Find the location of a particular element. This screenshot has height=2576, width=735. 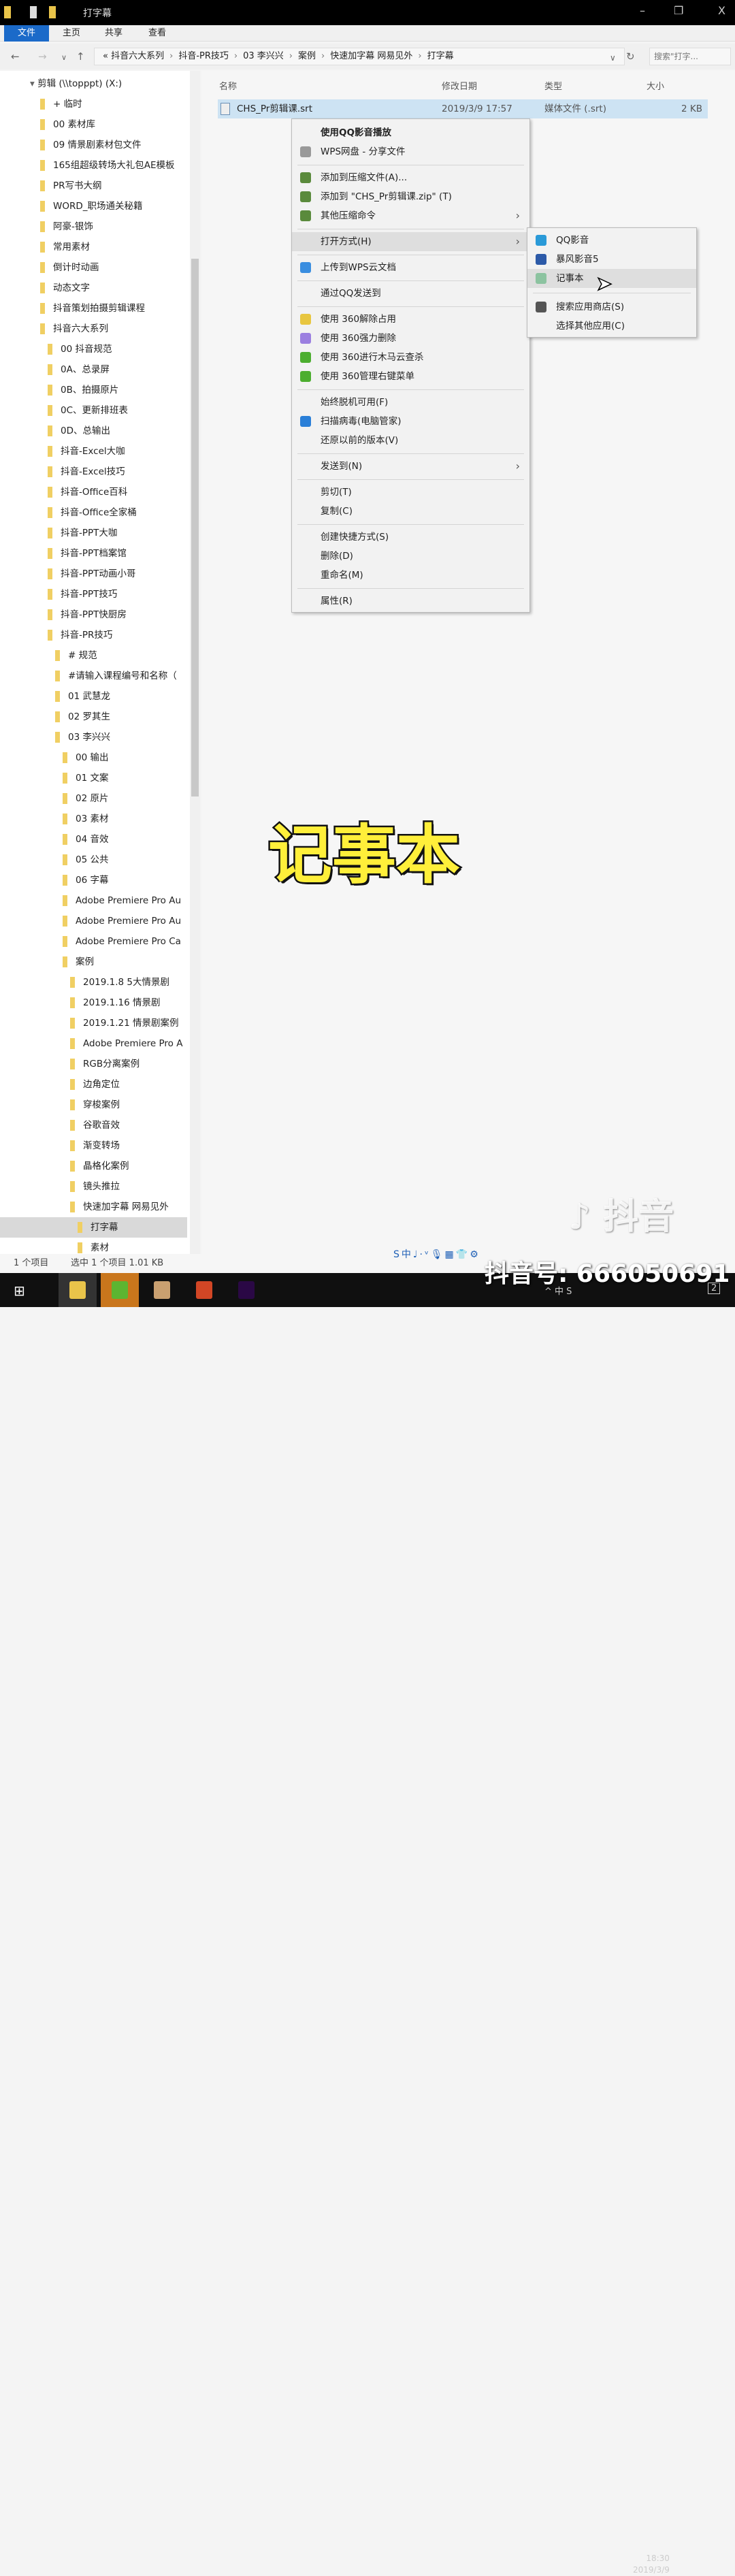

breadcrumb-item: 抖音六大系列 is located at coordinates (138, 56).